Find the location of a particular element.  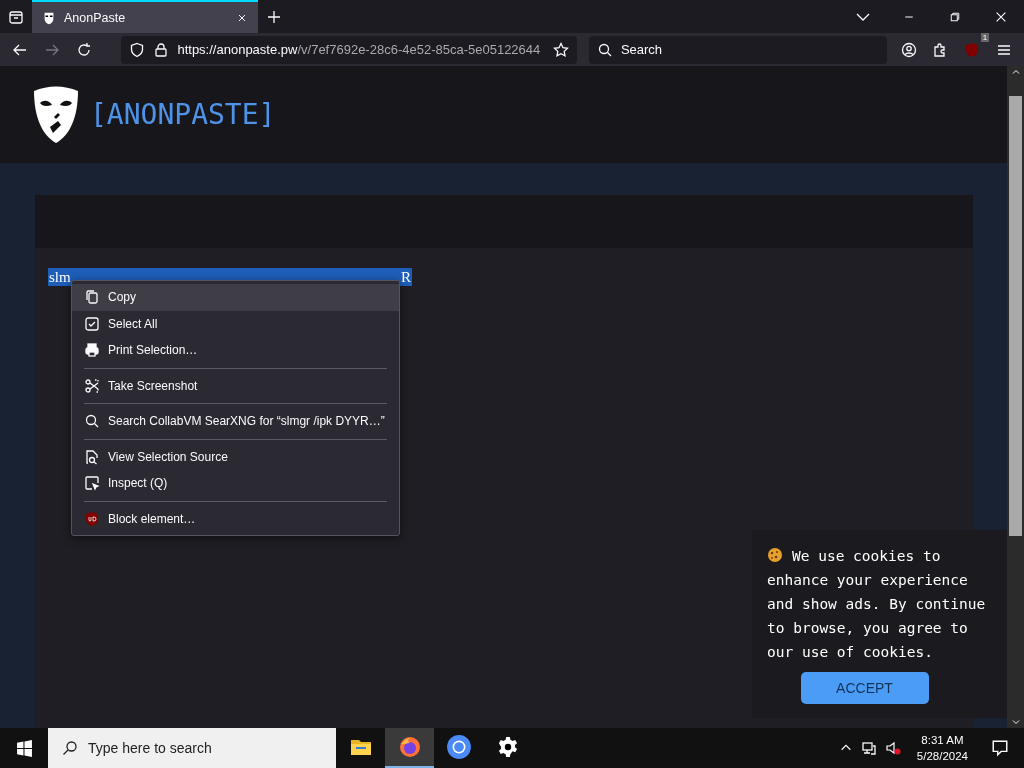

chromium-icon is located at coordinates (458, 747).